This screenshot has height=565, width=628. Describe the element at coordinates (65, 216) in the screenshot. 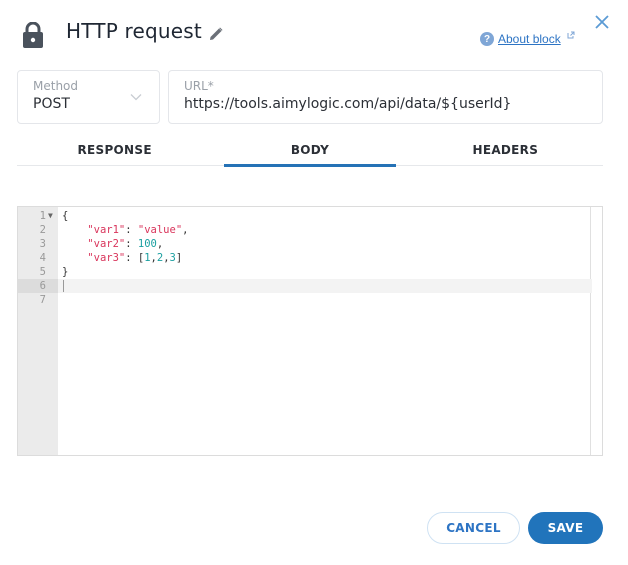

I see `code-text: {` at that location.